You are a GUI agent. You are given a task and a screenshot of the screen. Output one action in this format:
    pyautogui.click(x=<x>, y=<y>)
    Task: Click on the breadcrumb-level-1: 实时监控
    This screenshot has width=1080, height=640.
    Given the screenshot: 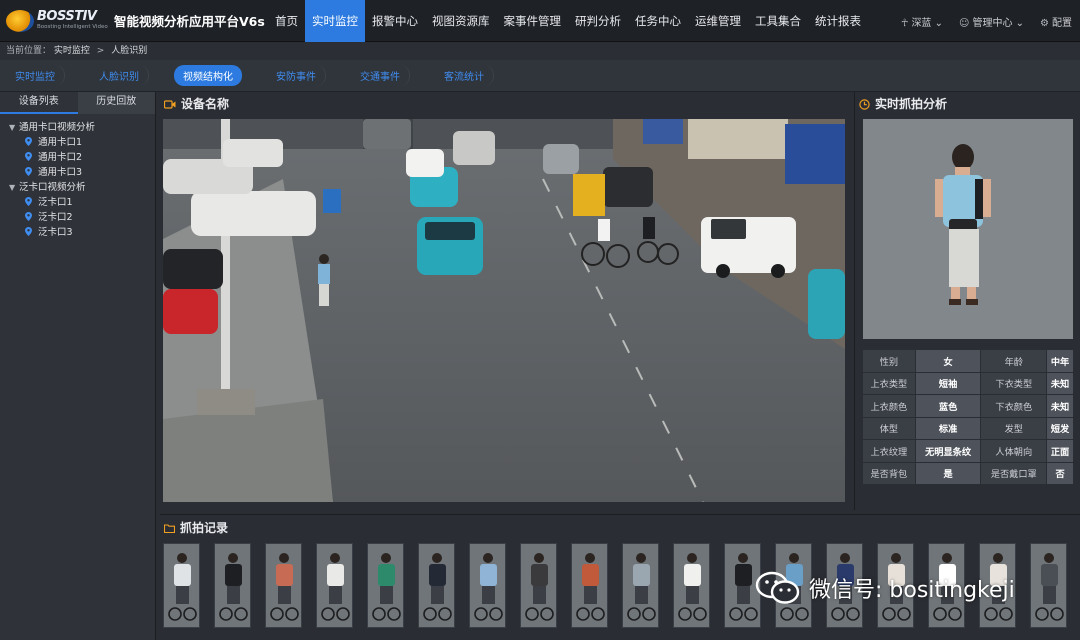 What is the action you would take?
    pyautogui.click(x=72, y=51)
    